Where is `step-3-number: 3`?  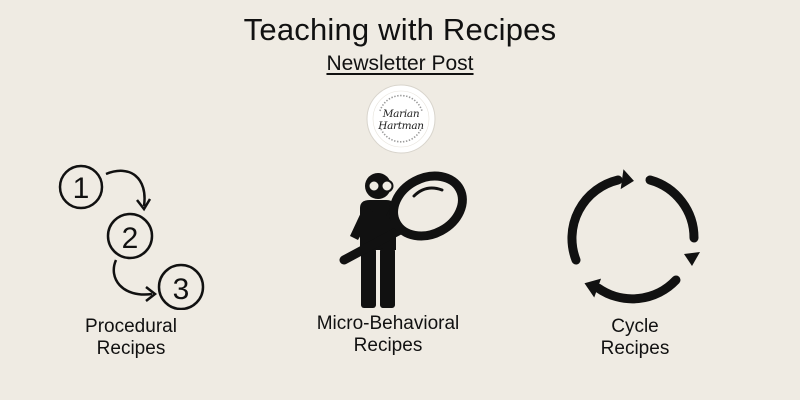
step-3-number: 3 is located at coordinates (181, 289).